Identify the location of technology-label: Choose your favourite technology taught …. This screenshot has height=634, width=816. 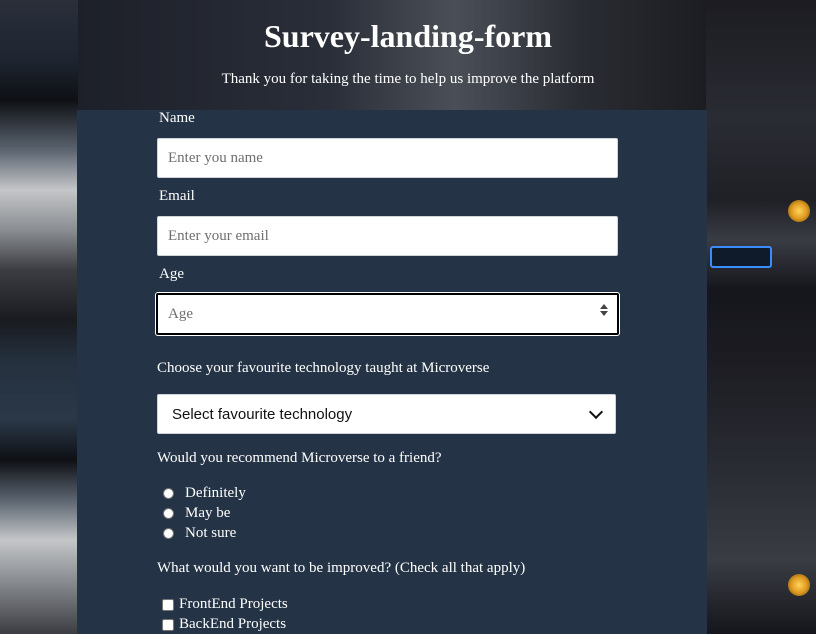
(323, 368).